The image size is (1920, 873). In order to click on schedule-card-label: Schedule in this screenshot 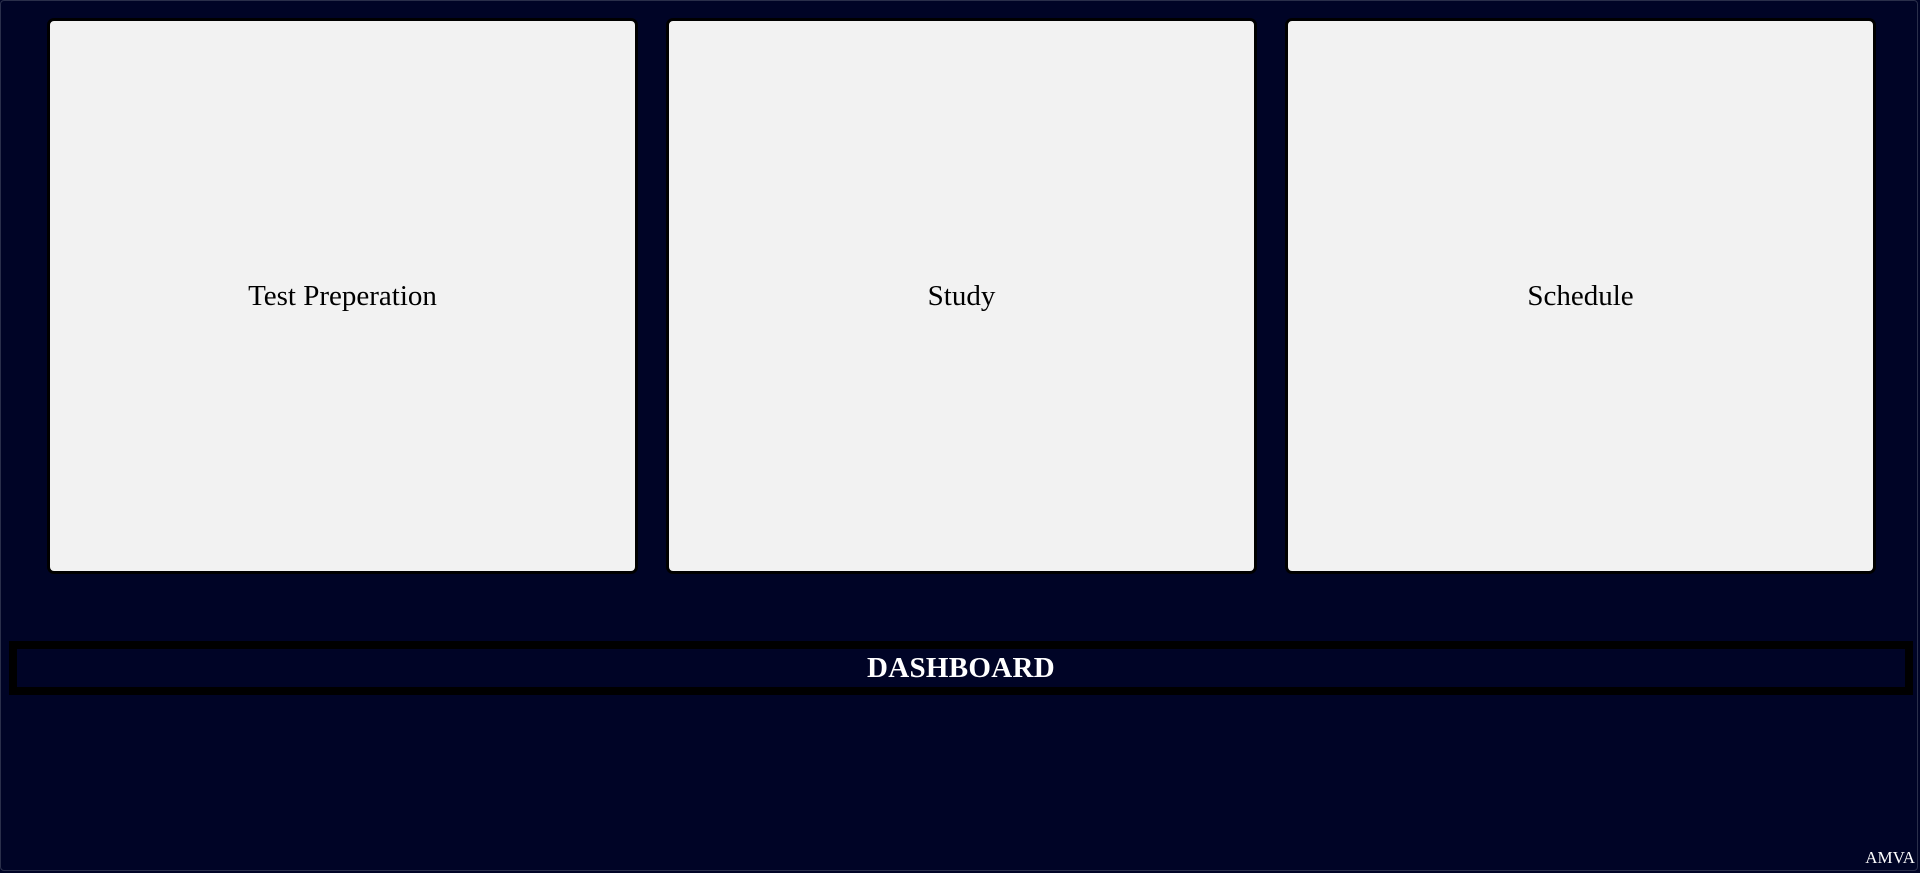, I will do `click(1580, 295)`.